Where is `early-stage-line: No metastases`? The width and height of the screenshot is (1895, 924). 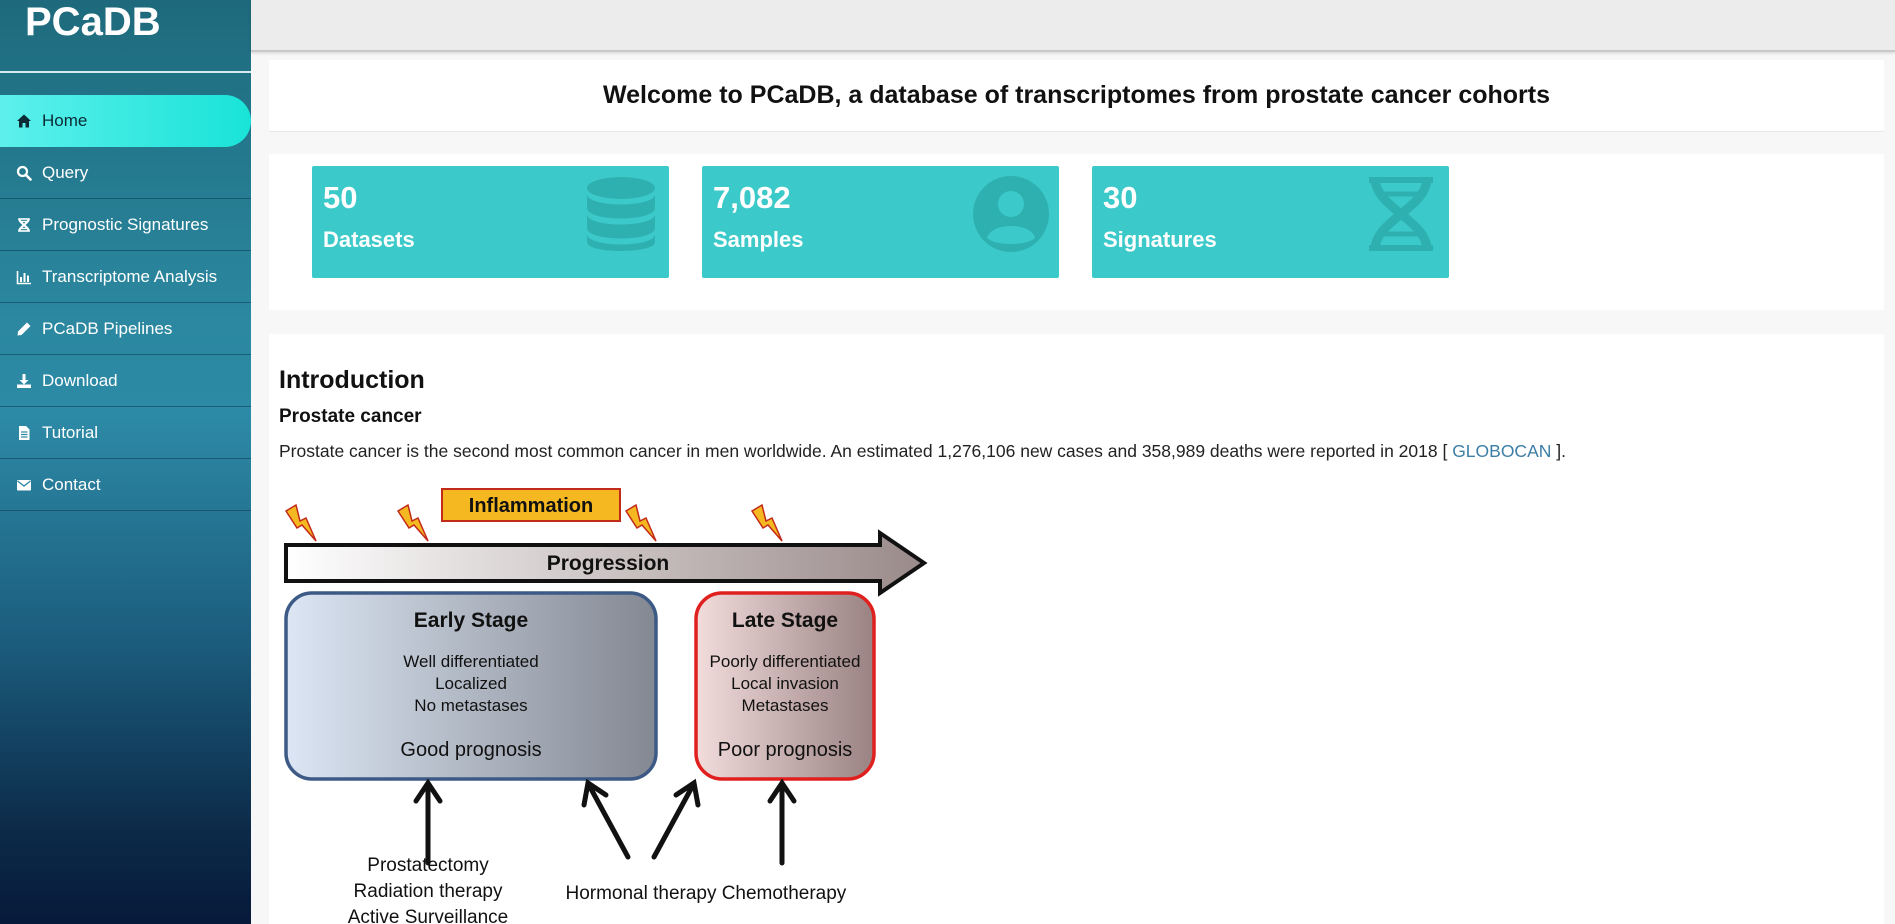
early-stage-line: No metastases is located at coordinates (470, 705).